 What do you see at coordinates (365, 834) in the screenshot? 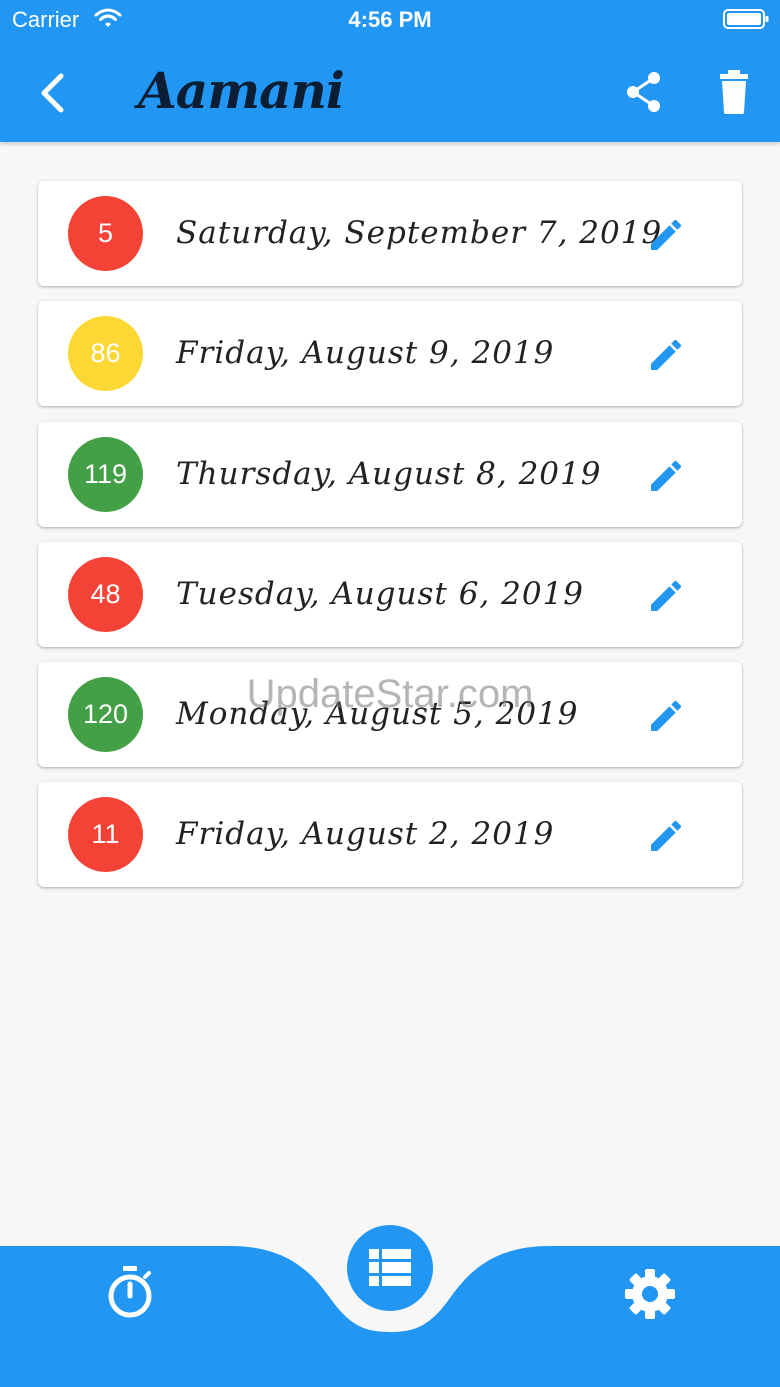
I see `entry-date: Friday, August 2, 2019` at bounding box center [365, 834].